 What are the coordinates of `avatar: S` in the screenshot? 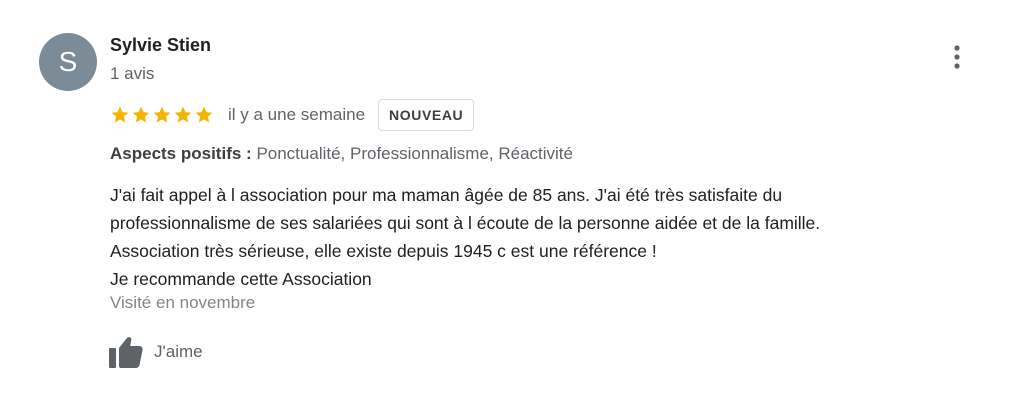 It's located at (68, 62).